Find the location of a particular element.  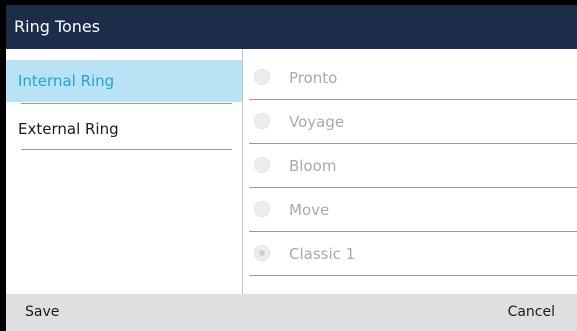

ring-option-label: Bloom is located at coordinates (313, 166).